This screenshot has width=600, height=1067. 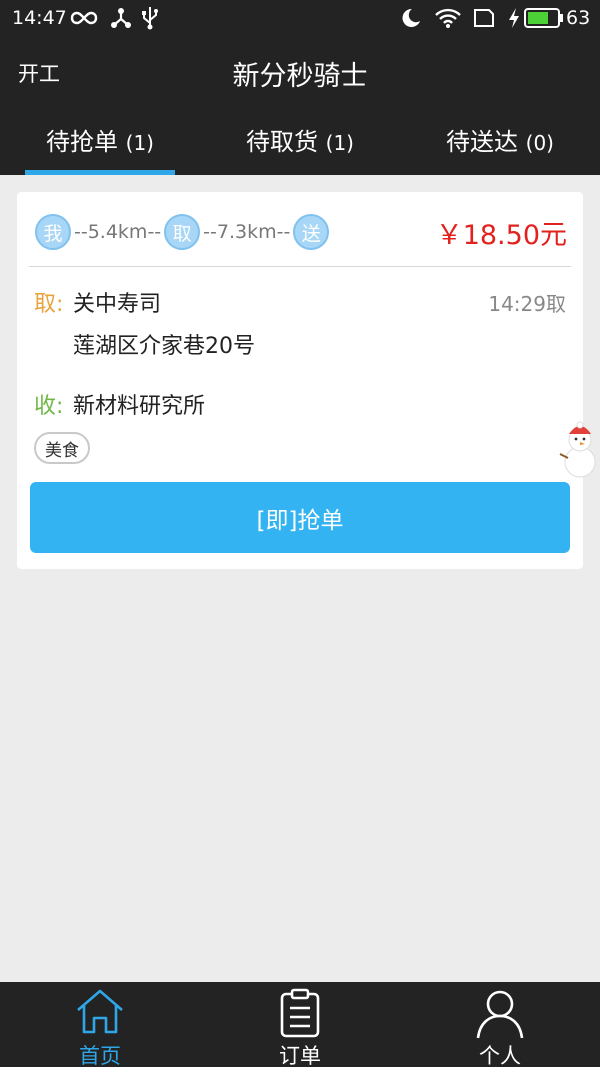 What do you see at coordinates (100, 1011) in the screenshot?
I see `home-icon` at bounding box center [100, 1011].